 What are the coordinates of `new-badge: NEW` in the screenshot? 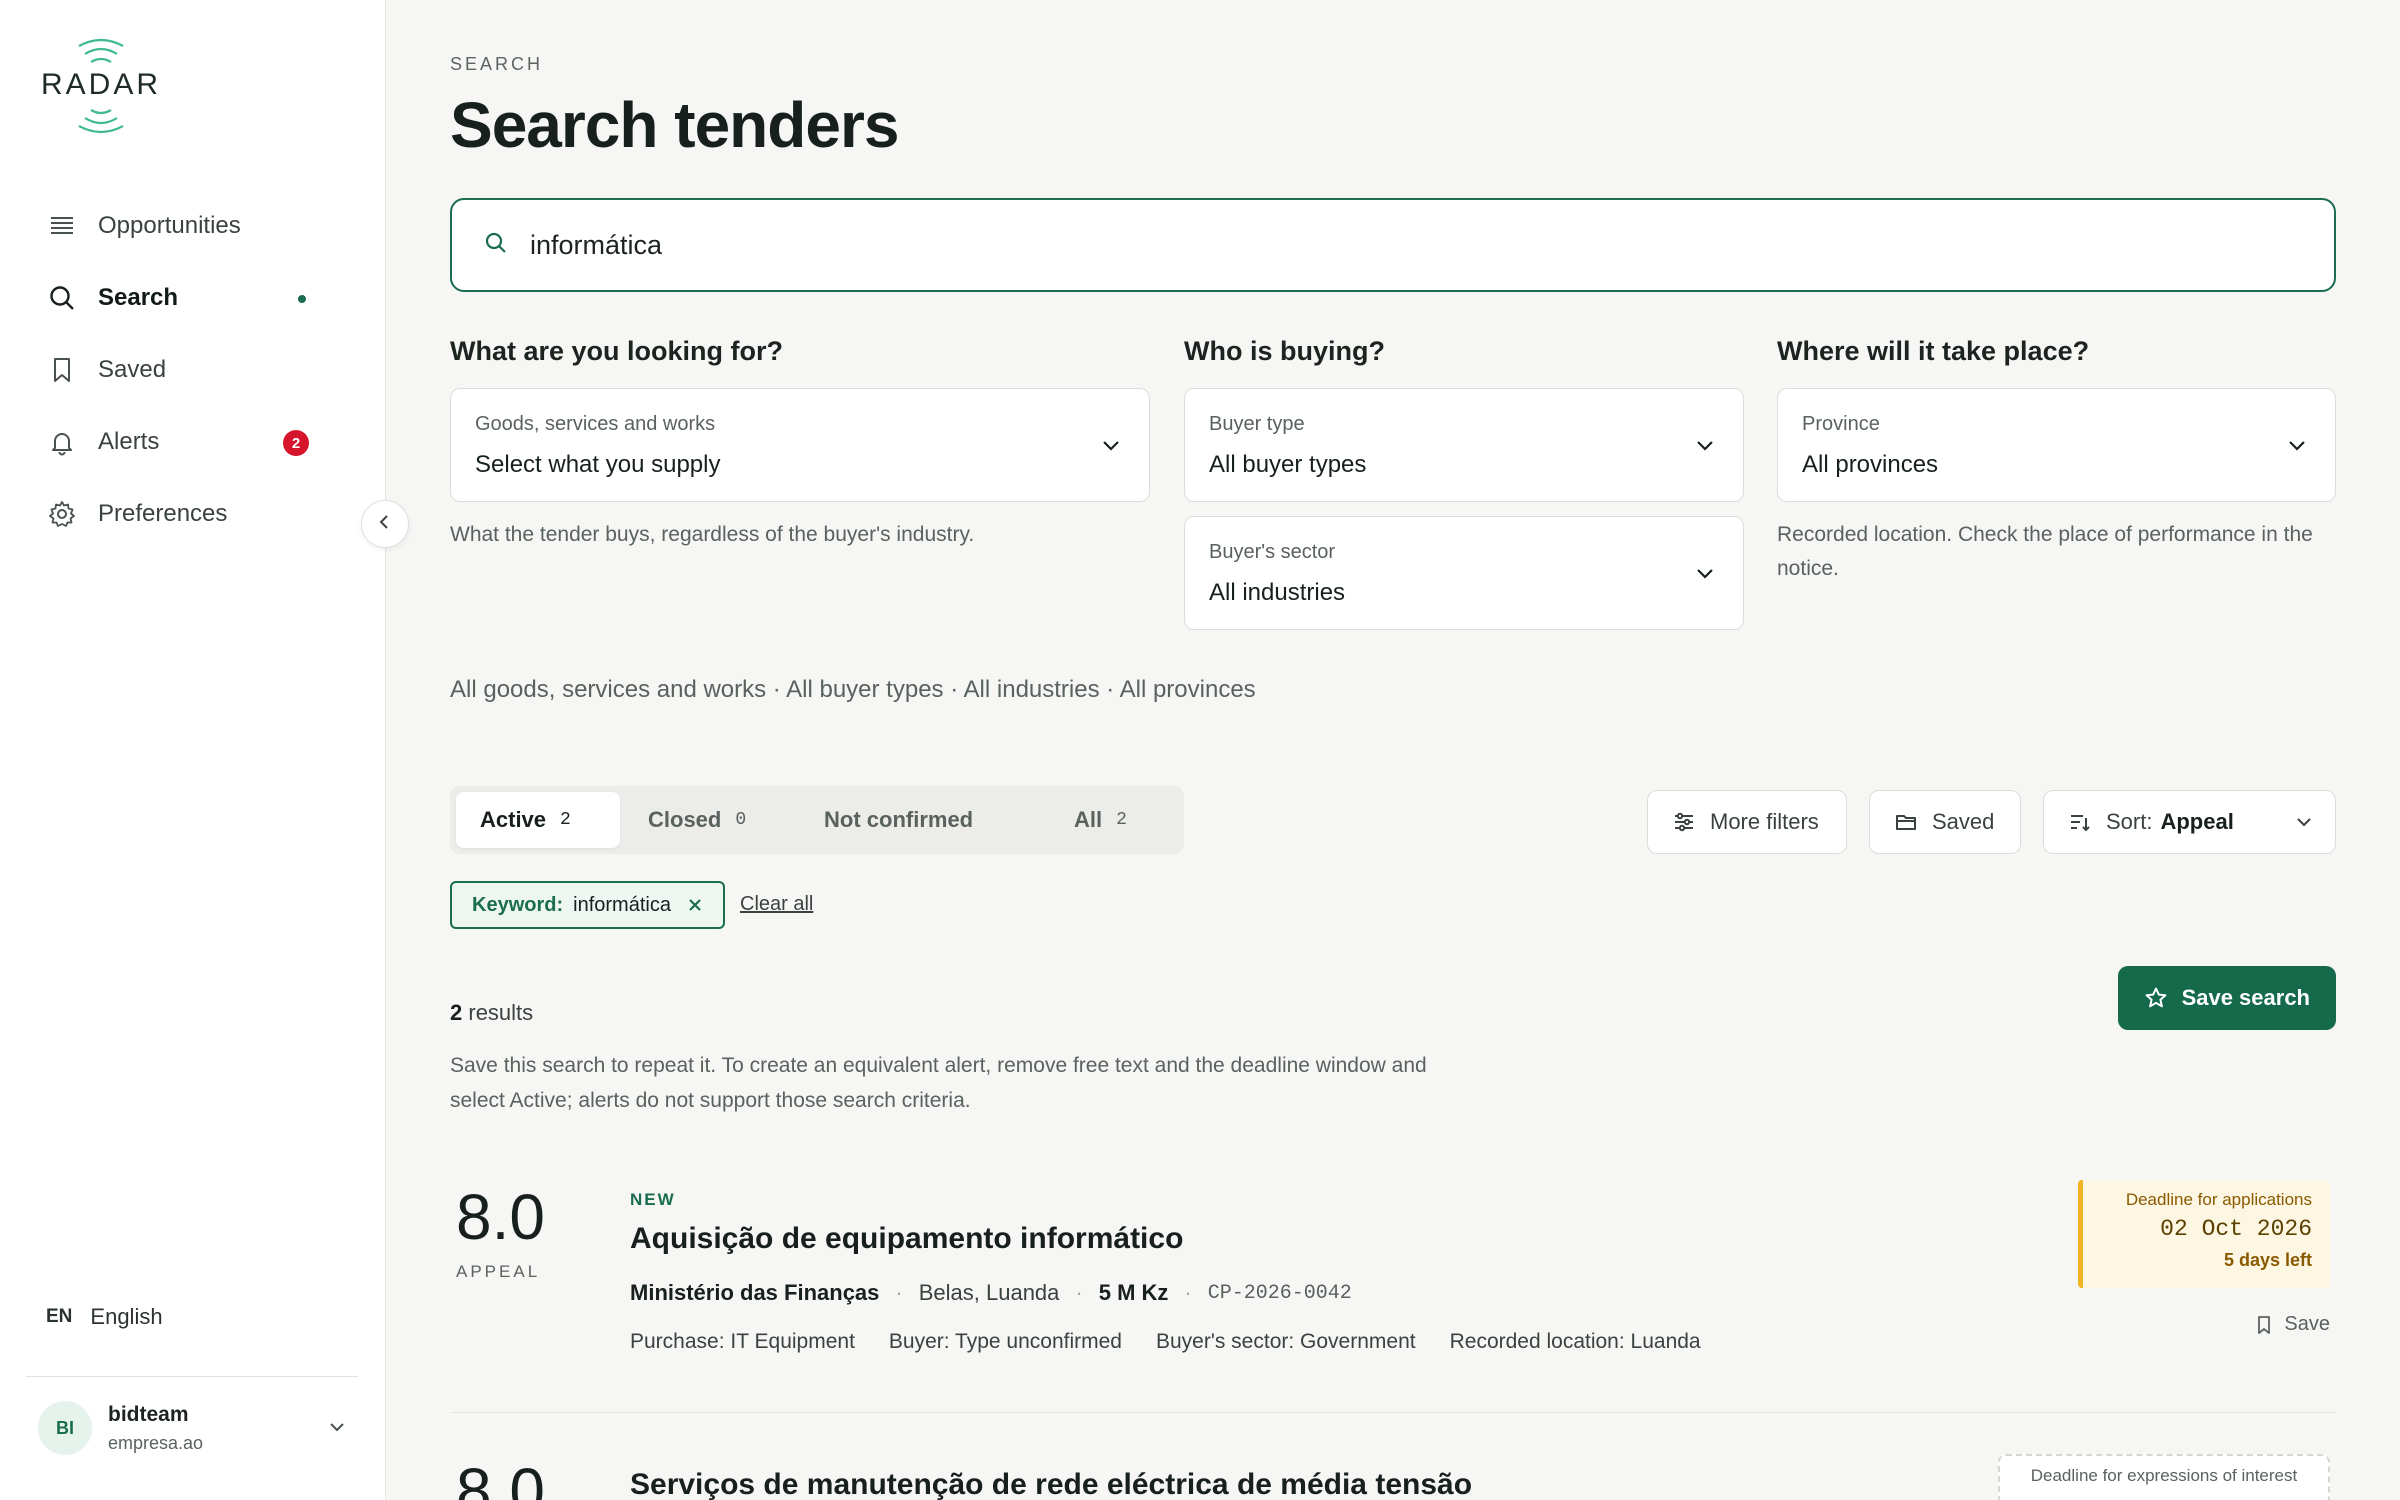 It's located at (653, 1199).